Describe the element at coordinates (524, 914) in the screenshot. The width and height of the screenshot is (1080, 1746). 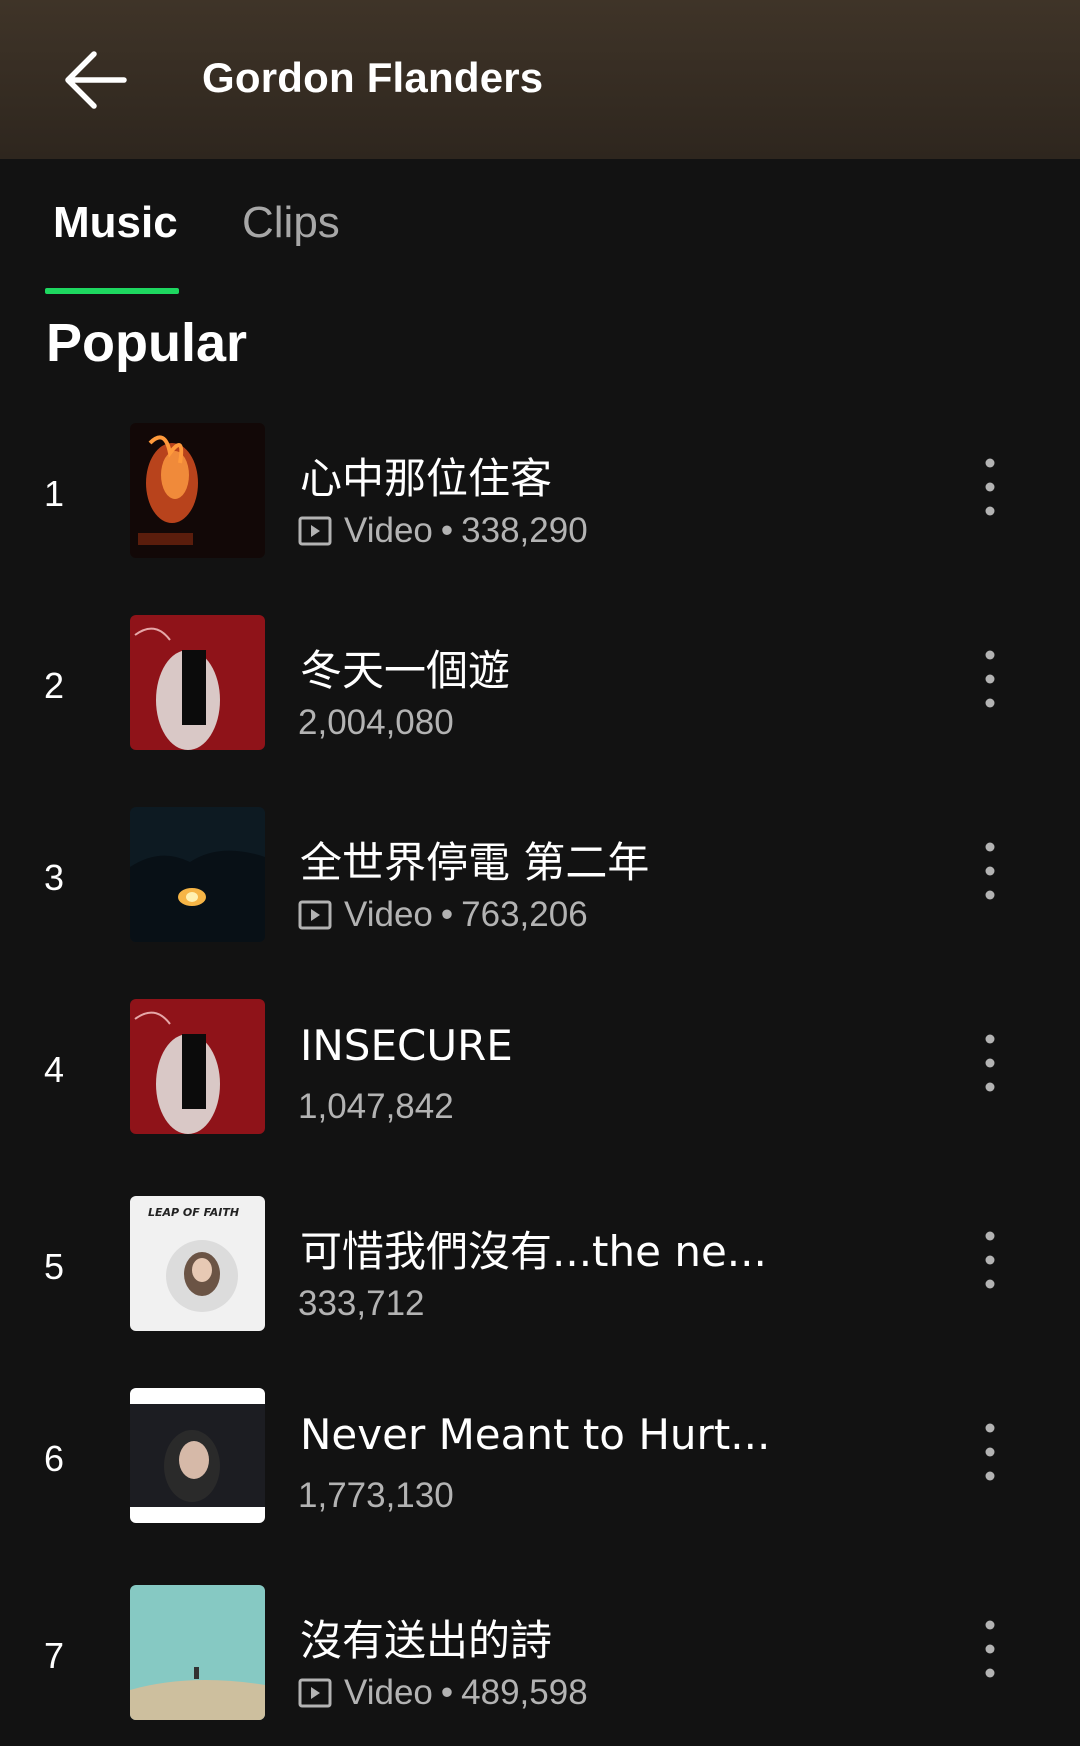
I see `play-count: 763,206` at that location.